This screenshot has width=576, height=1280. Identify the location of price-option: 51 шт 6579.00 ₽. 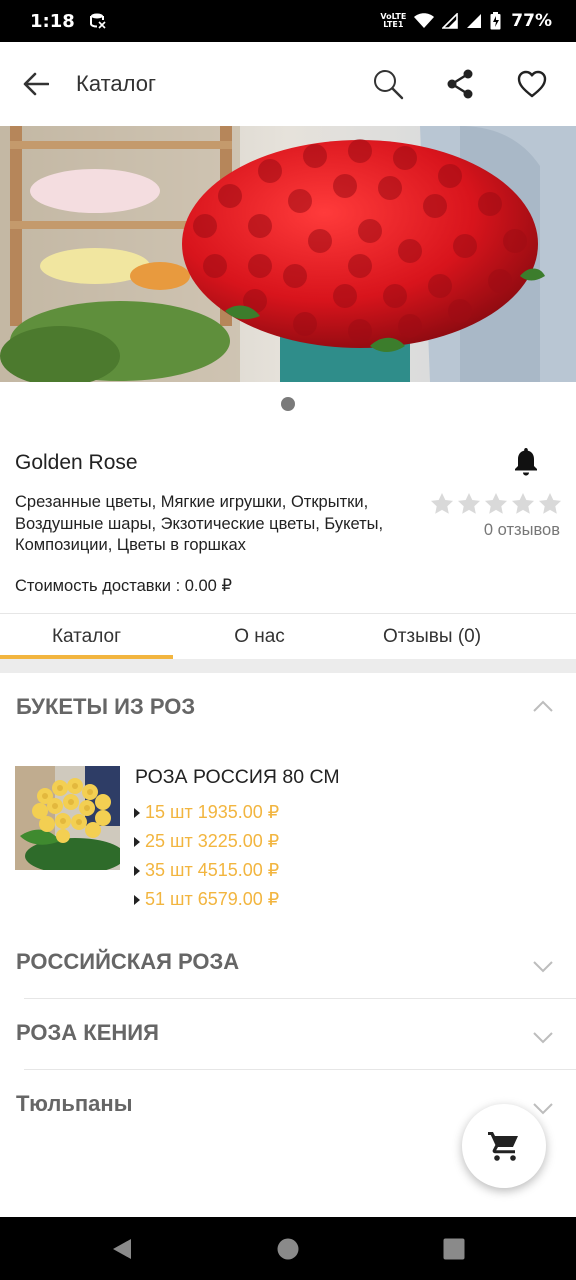
(206, 899).